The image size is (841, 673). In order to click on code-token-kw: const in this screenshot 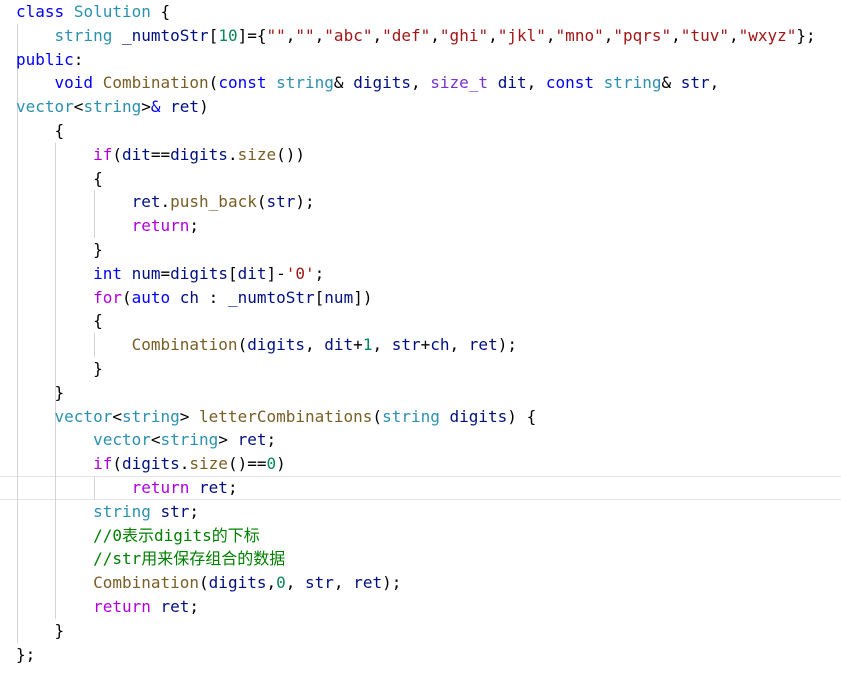, I will do `click(242, 83)`.